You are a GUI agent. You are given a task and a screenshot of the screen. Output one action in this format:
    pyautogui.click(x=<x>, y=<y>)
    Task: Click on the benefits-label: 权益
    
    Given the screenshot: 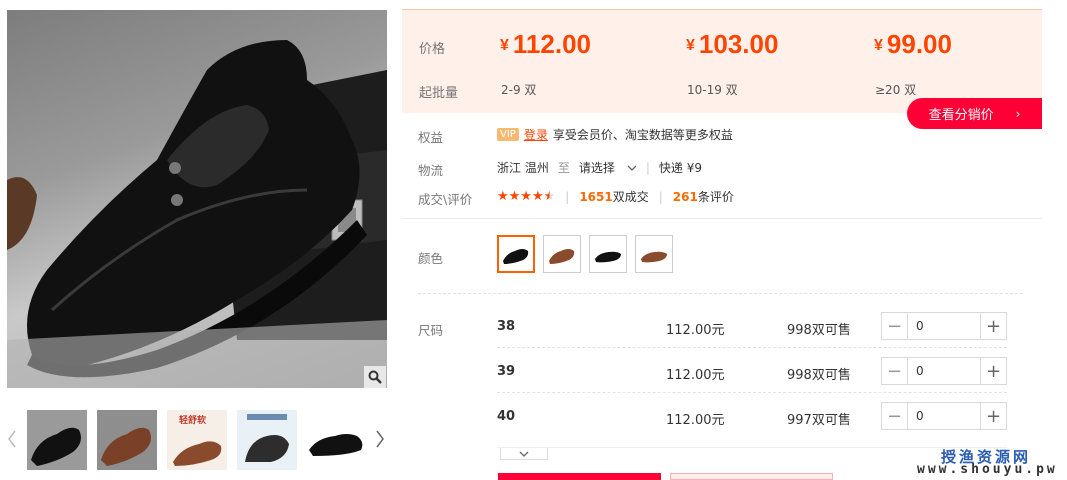 What is the action you would take?
    pyautogui.click(x=431, y=137)
    